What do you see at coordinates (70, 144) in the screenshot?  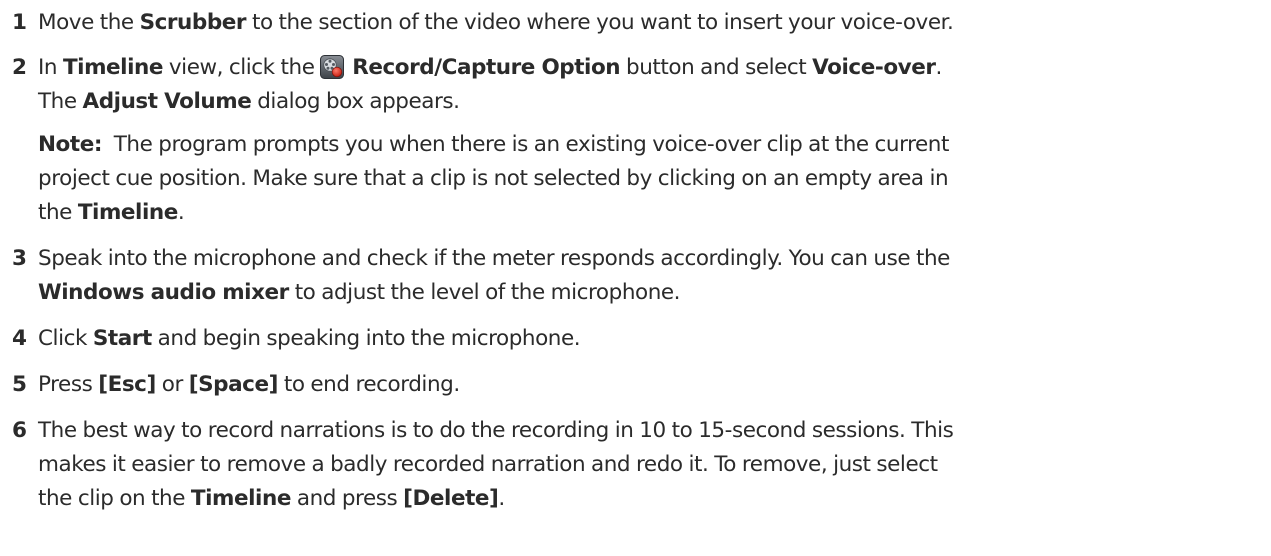 I see `note-label: Note:` at bounding box center [70, 144].